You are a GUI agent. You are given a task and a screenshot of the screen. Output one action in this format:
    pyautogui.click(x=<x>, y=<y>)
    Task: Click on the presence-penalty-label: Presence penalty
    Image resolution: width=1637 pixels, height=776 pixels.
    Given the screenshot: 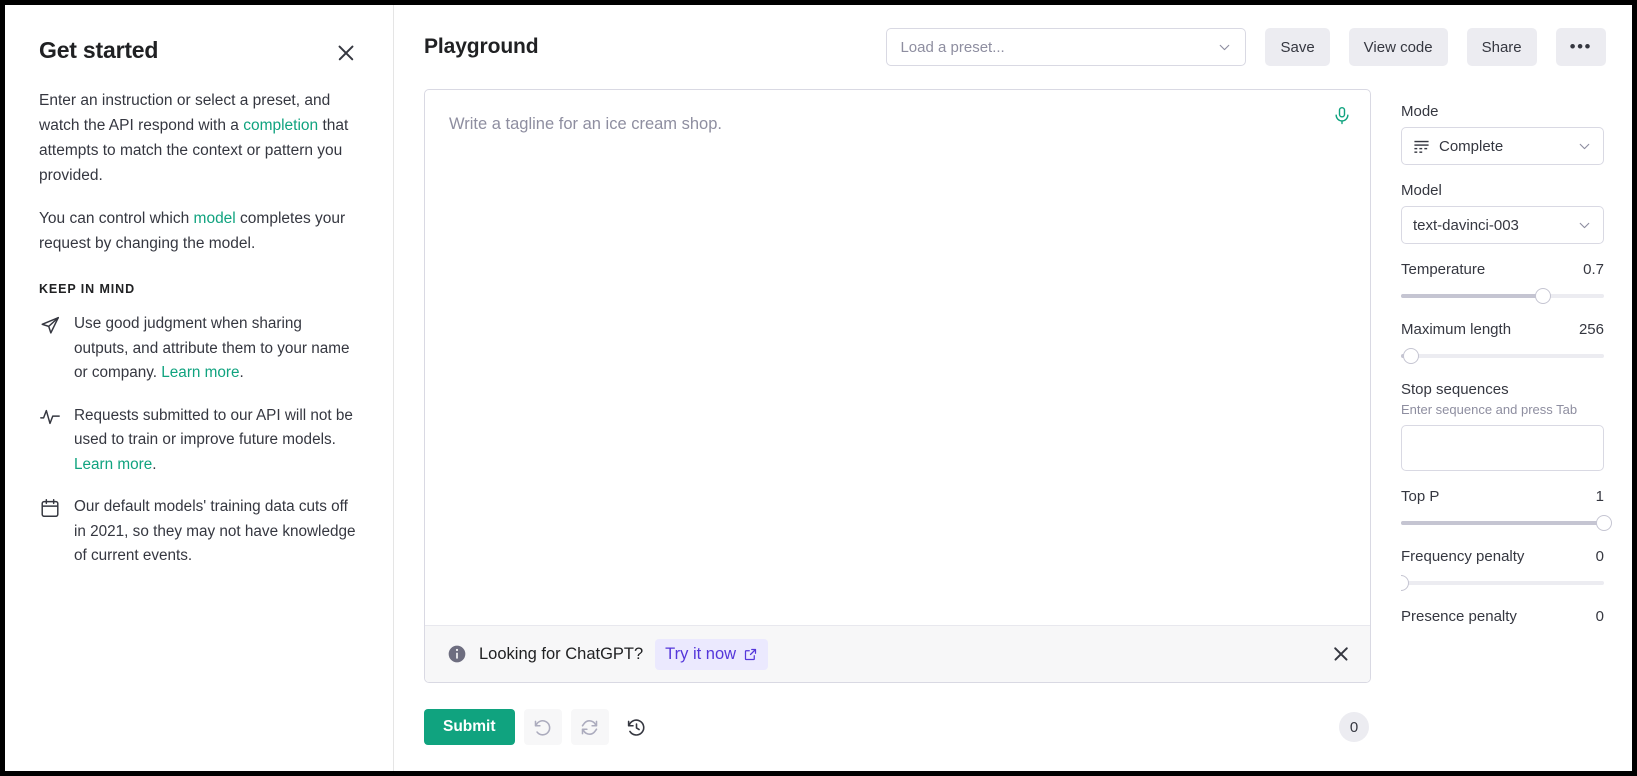 What is the action you would take?
    pyautogui.click(x=1459, y=616)
    